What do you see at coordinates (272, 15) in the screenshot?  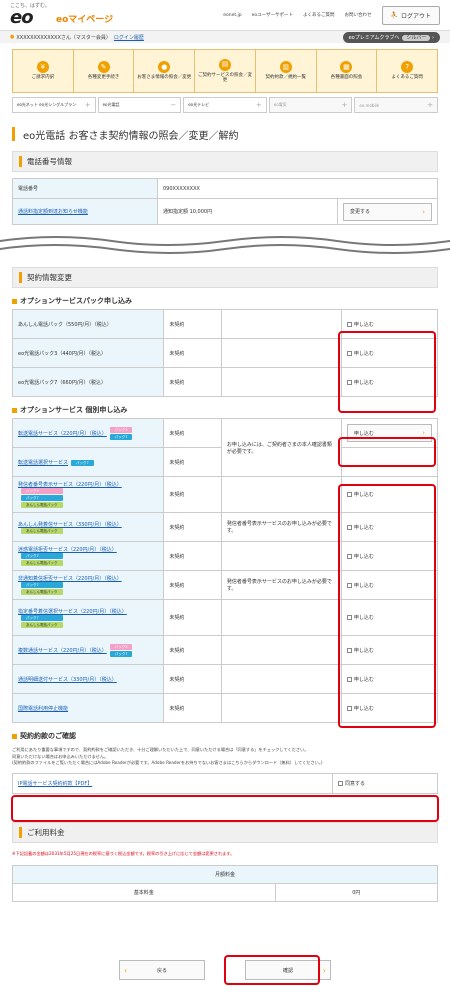 I see `link-support: eoユーザーサポート` at bounding box center [272, 15].